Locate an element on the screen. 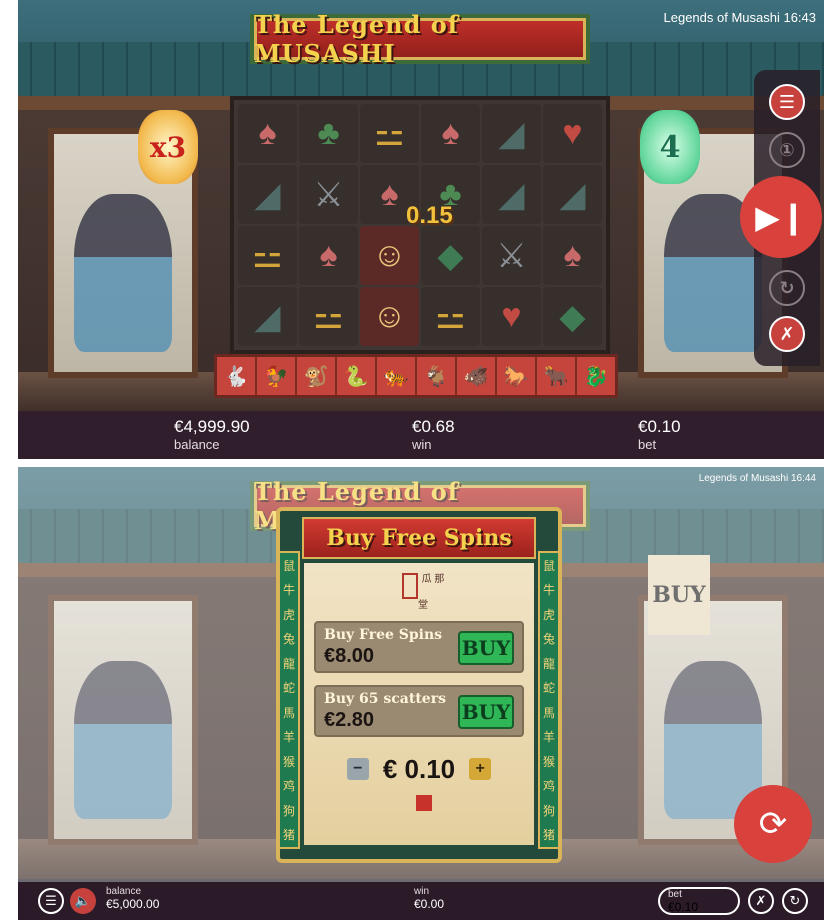 This screenshot has height=920, width=826. sound-button: 🔈 is located at coordinates (83, 901).